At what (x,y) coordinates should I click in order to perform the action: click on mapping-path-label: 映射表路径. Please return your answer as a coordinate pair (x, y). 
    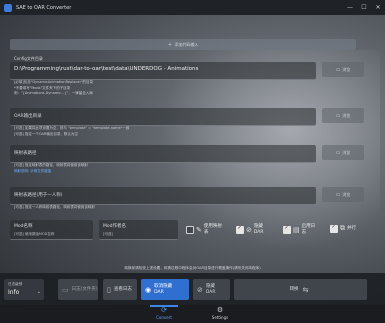
    Looking at the image, I should click on (25, 153).